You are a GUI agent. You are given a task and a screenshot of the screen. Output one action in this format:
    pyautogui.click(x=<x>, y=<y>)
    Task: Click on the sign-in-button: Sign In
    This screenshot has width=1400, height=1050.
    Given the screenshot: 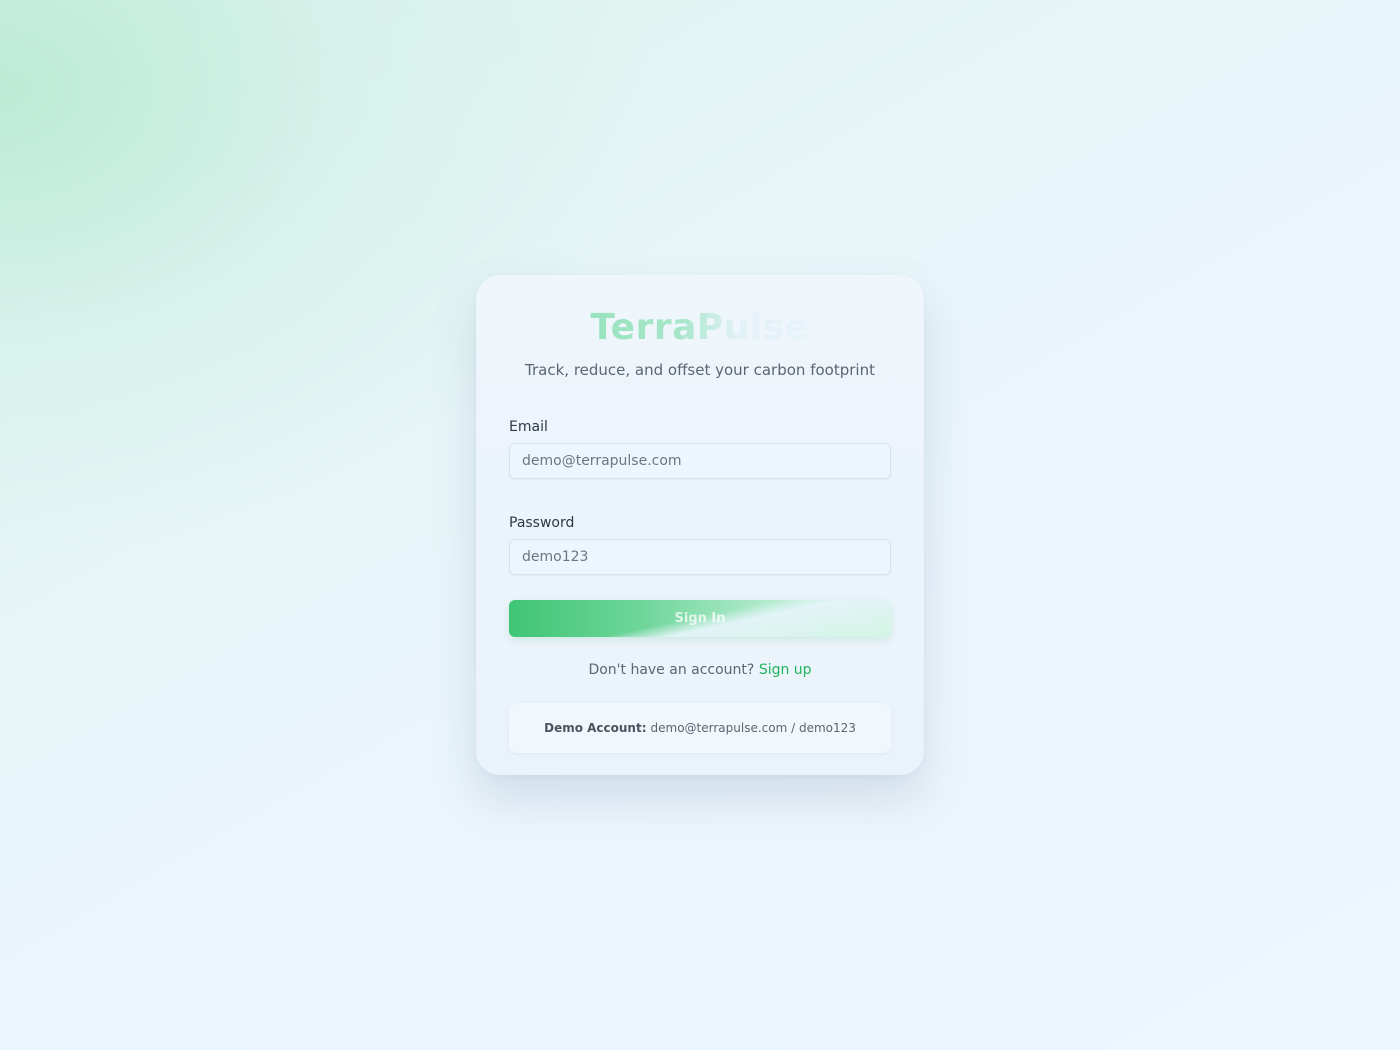 What is the action you would take?
    pyautogui.click(x=700, y=618)
    